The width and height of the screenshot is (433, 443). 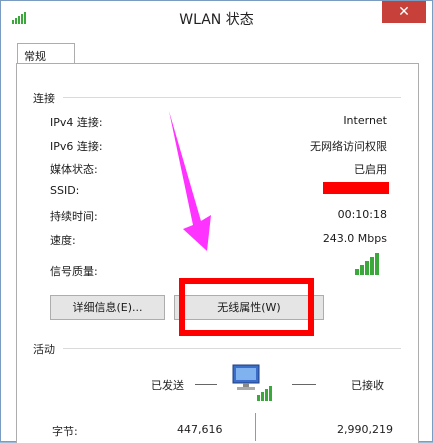 I want to click on activity-group-label: 活动, so click(x=44, y=349).